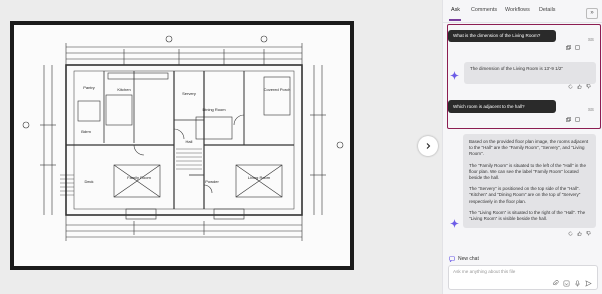  What do you see at coordinates (89, 87) in the screenshot?
I see `room-label-pantry: Pantry` at bounding box center [89, 87].